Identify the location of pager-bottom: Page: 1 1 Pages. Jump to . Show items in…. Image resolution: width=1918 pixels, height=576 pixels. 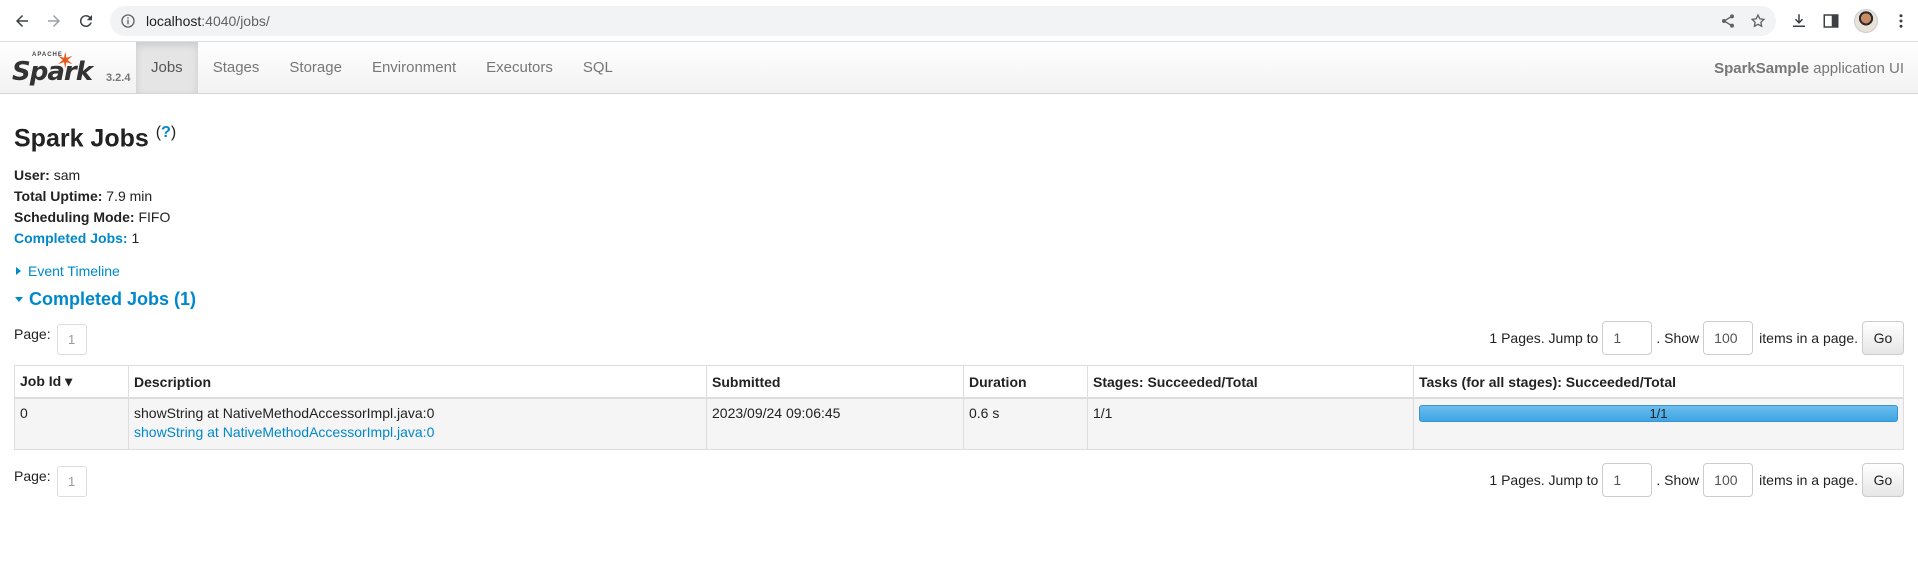
(959, 480).